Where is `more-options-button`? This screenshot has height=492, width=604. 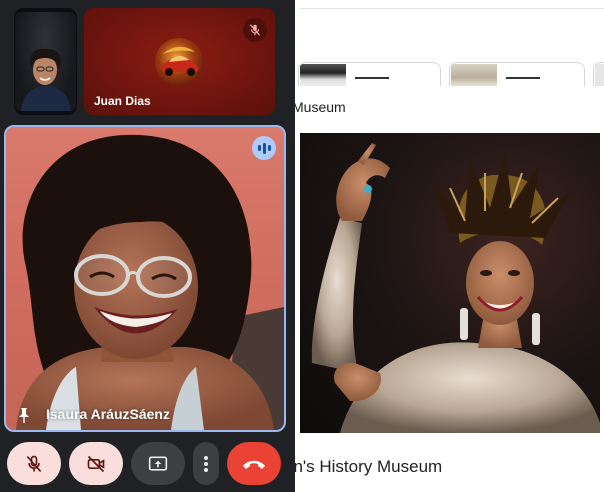 more-options-button is located at coordinates (206, 463).